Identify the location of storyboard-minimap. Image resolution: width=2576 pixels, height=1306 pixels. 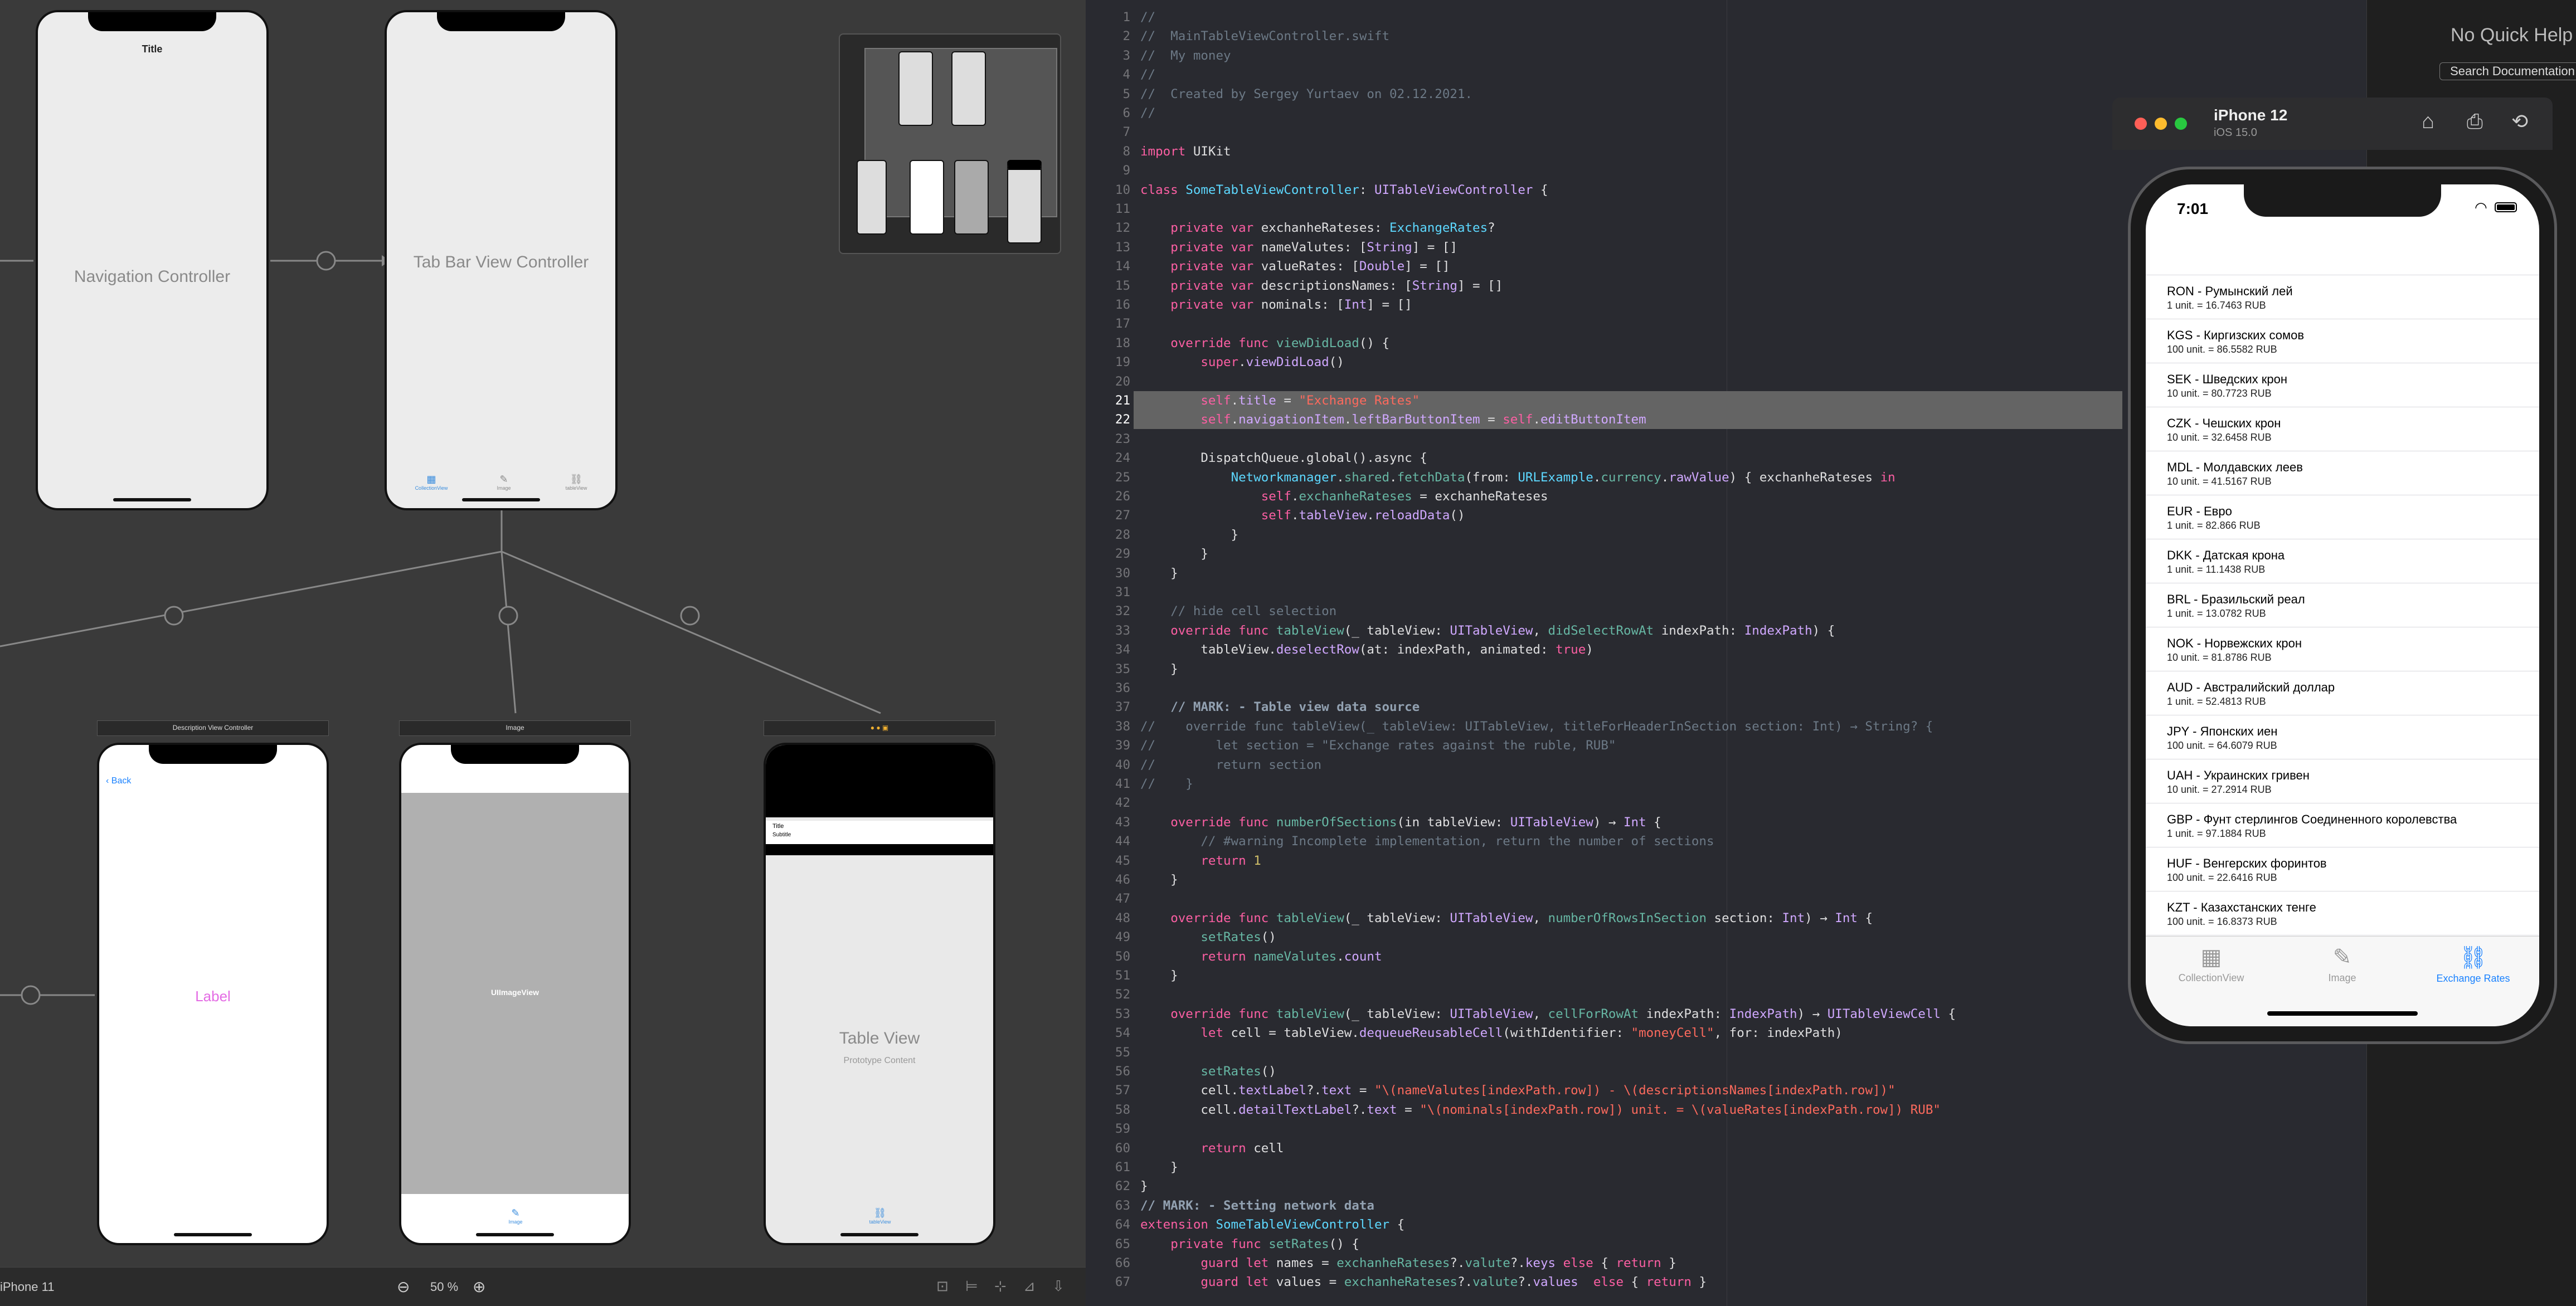
(950, 143).